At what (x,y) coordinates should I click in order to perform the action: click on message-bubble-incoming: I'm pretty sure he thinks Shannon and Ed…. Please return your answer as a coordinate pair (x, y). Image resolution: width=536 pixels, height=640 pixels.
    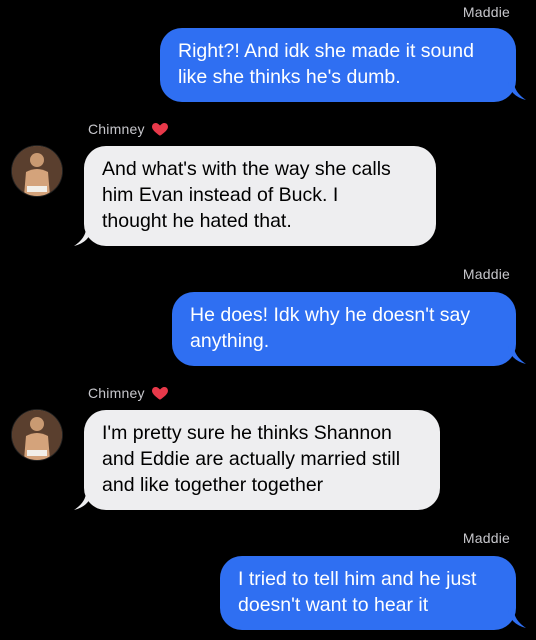
    Looking at the image, I should click on (262, 460).